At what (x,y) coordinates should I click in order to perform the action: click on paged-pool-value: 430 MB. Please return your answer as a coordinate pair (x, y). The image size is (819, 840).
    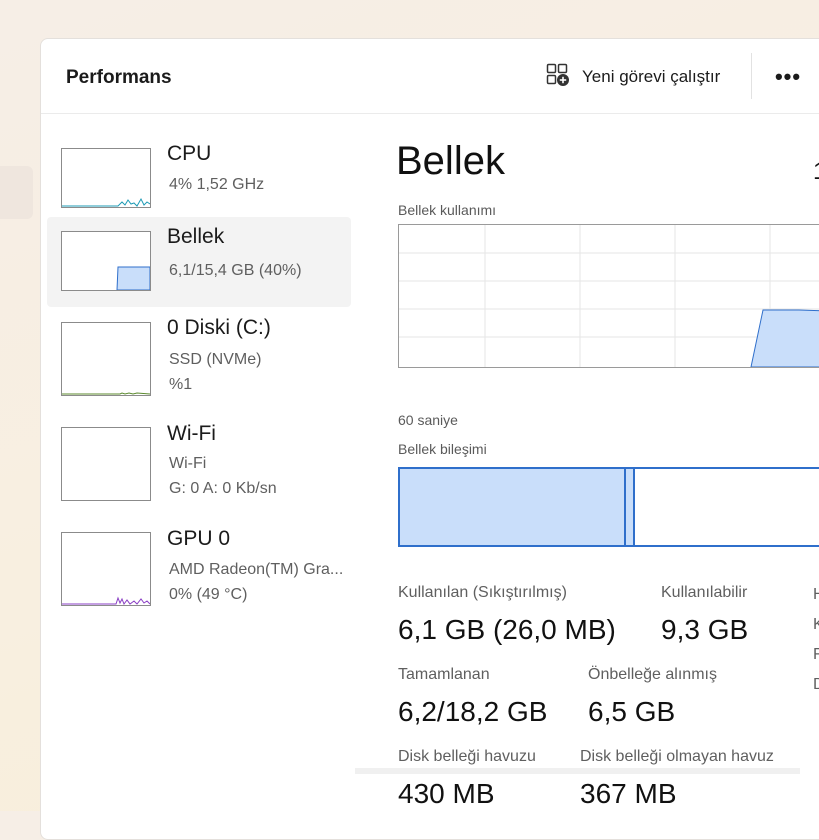
    Looking at the image, I should click on (446, 793).